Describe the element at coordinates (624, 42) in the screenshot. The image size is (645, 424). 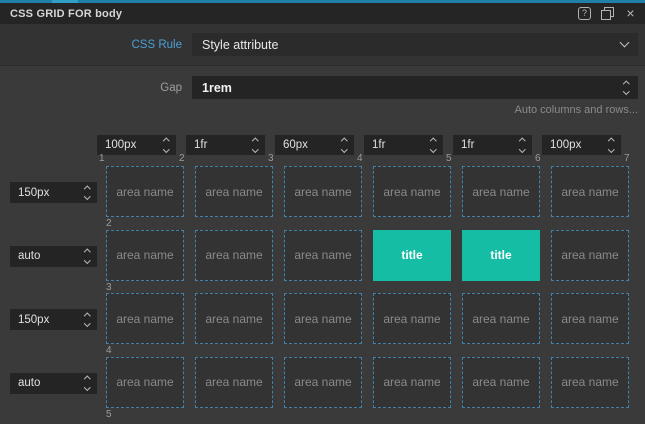
I see `chevron-down-icon` at that location.